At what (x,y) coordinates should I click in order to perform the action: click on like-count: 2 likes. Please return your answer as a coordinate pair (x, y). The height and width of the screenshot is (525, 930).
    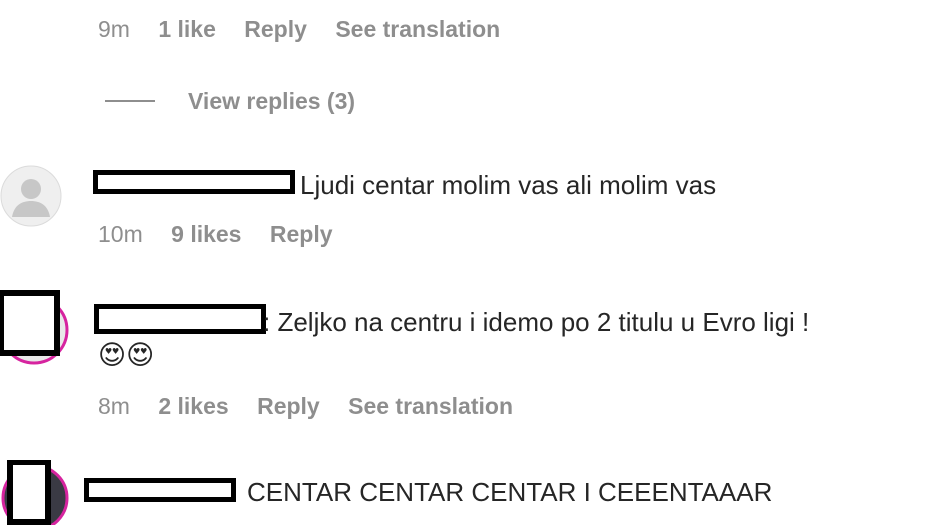
    Looking at the image, I should click on (193, 406).